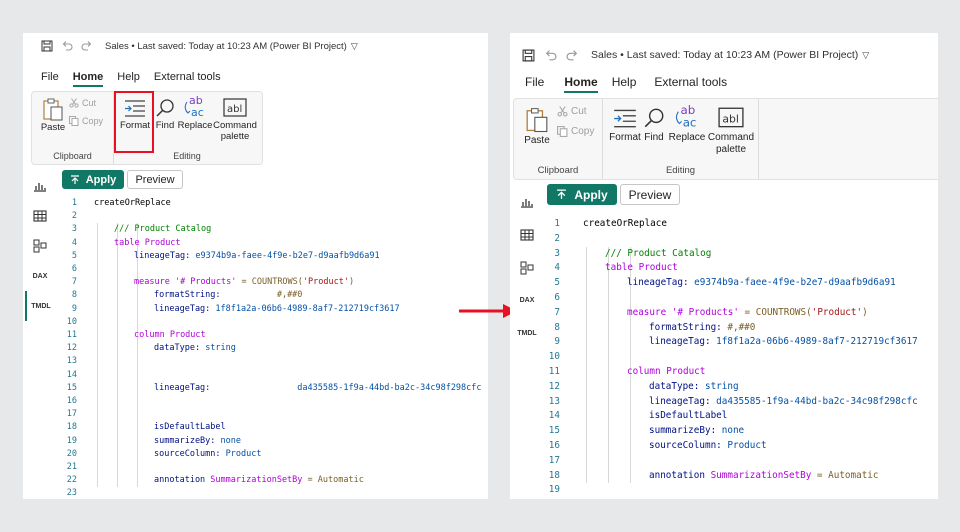  Describe the element at coordinates (101, 179) in the screenshot. I see `apply-label: Apply` at that location.